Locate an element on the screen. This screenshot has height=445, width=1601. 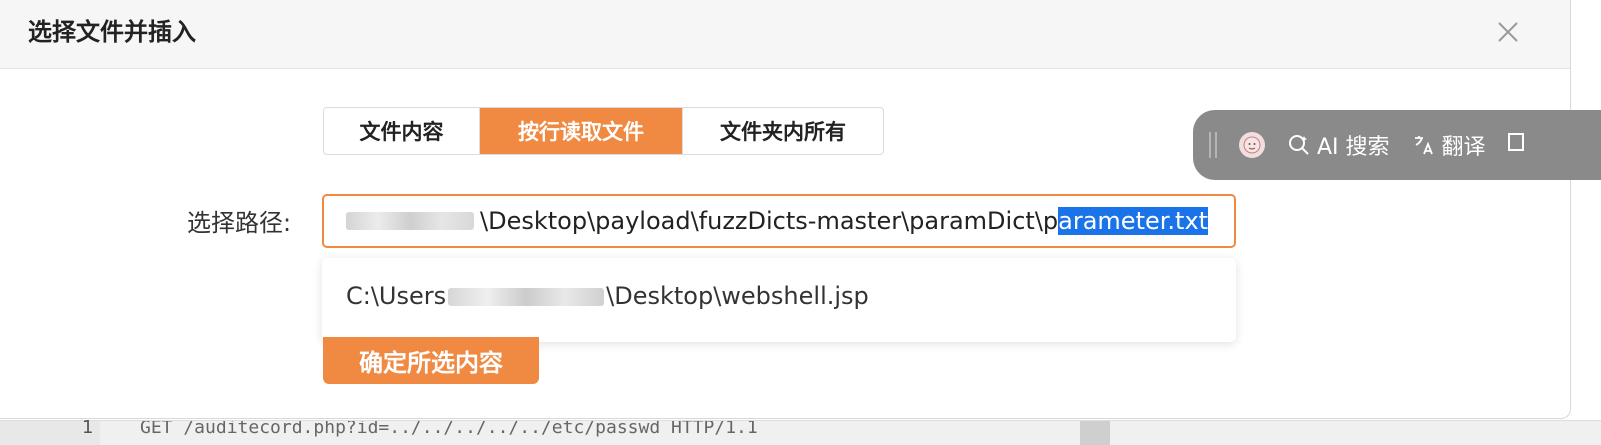
ai-floating-toolbar: AI 搜索 翻译 is located at coordinates (1397, 145).